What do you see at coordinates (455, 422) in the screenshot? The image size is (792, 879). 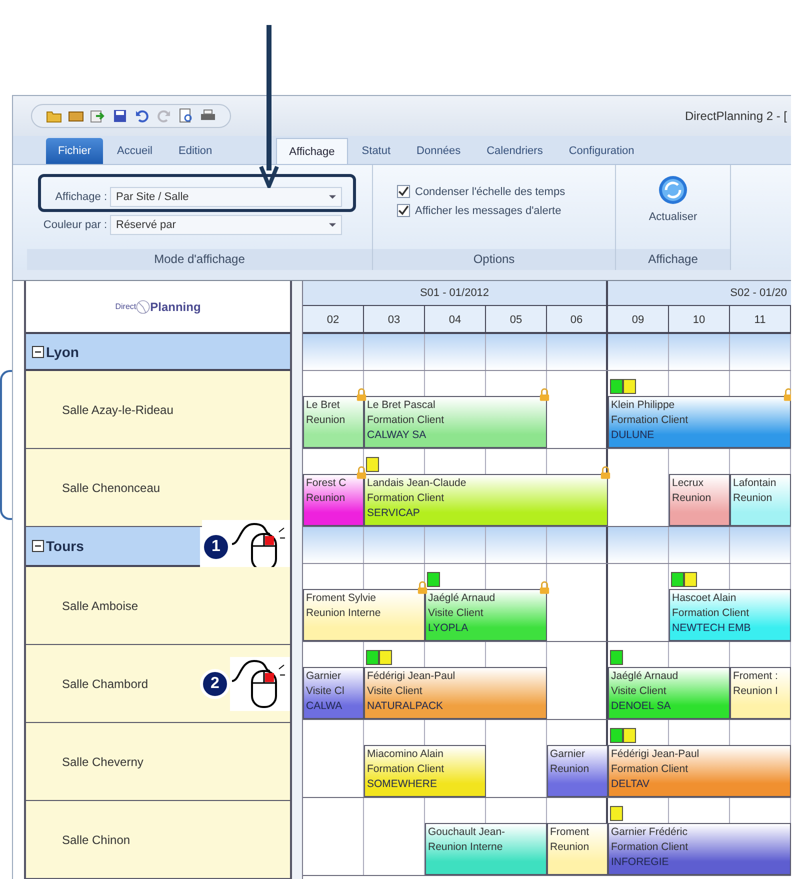 I see `booking: Le Bret Pascal Formation Client CALWAY SA` at bounding box center [455, 422].